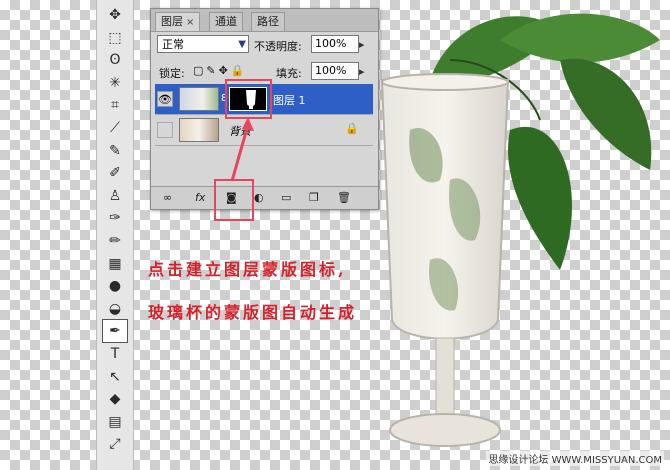 The image size is (670, 470). I want to click on tools-panel: ✥ ⬚ ʘ ✳ ⌗ ⟋ ✎ ✐ ♙ ✑ ✏ ▦ ● ◒ ✒ T ↖ ◆ ▤ ⤢, so click(115, 235).